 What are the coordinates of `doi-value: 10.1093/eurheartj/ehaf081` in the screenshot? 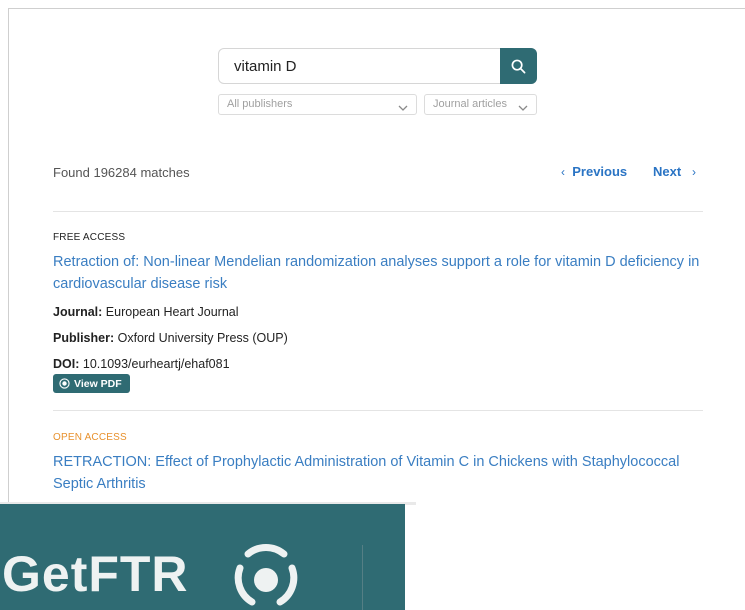 It's located at (156, 364).